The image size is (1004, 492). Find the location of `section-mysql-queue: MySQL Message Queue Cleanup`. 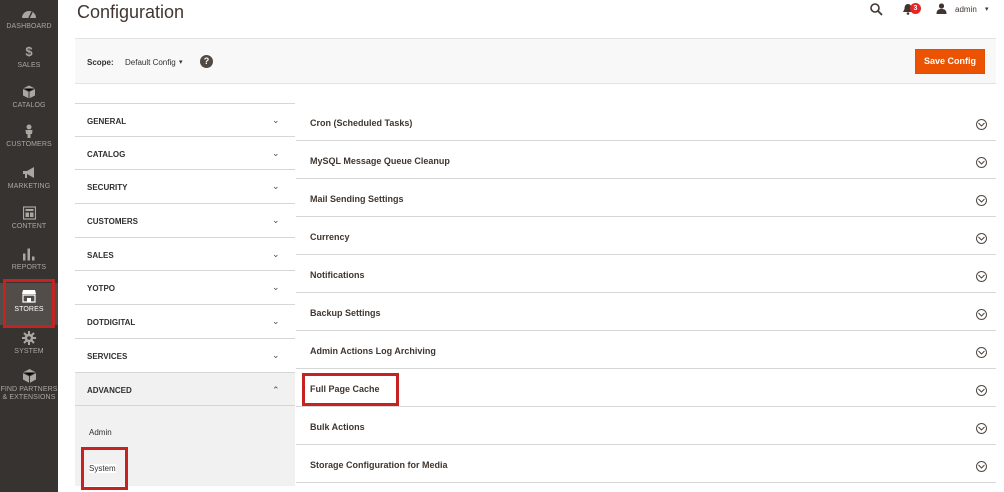

section-mysql-queue: MySQL Message Queue Cleanup is located at coordinates (646, 160).